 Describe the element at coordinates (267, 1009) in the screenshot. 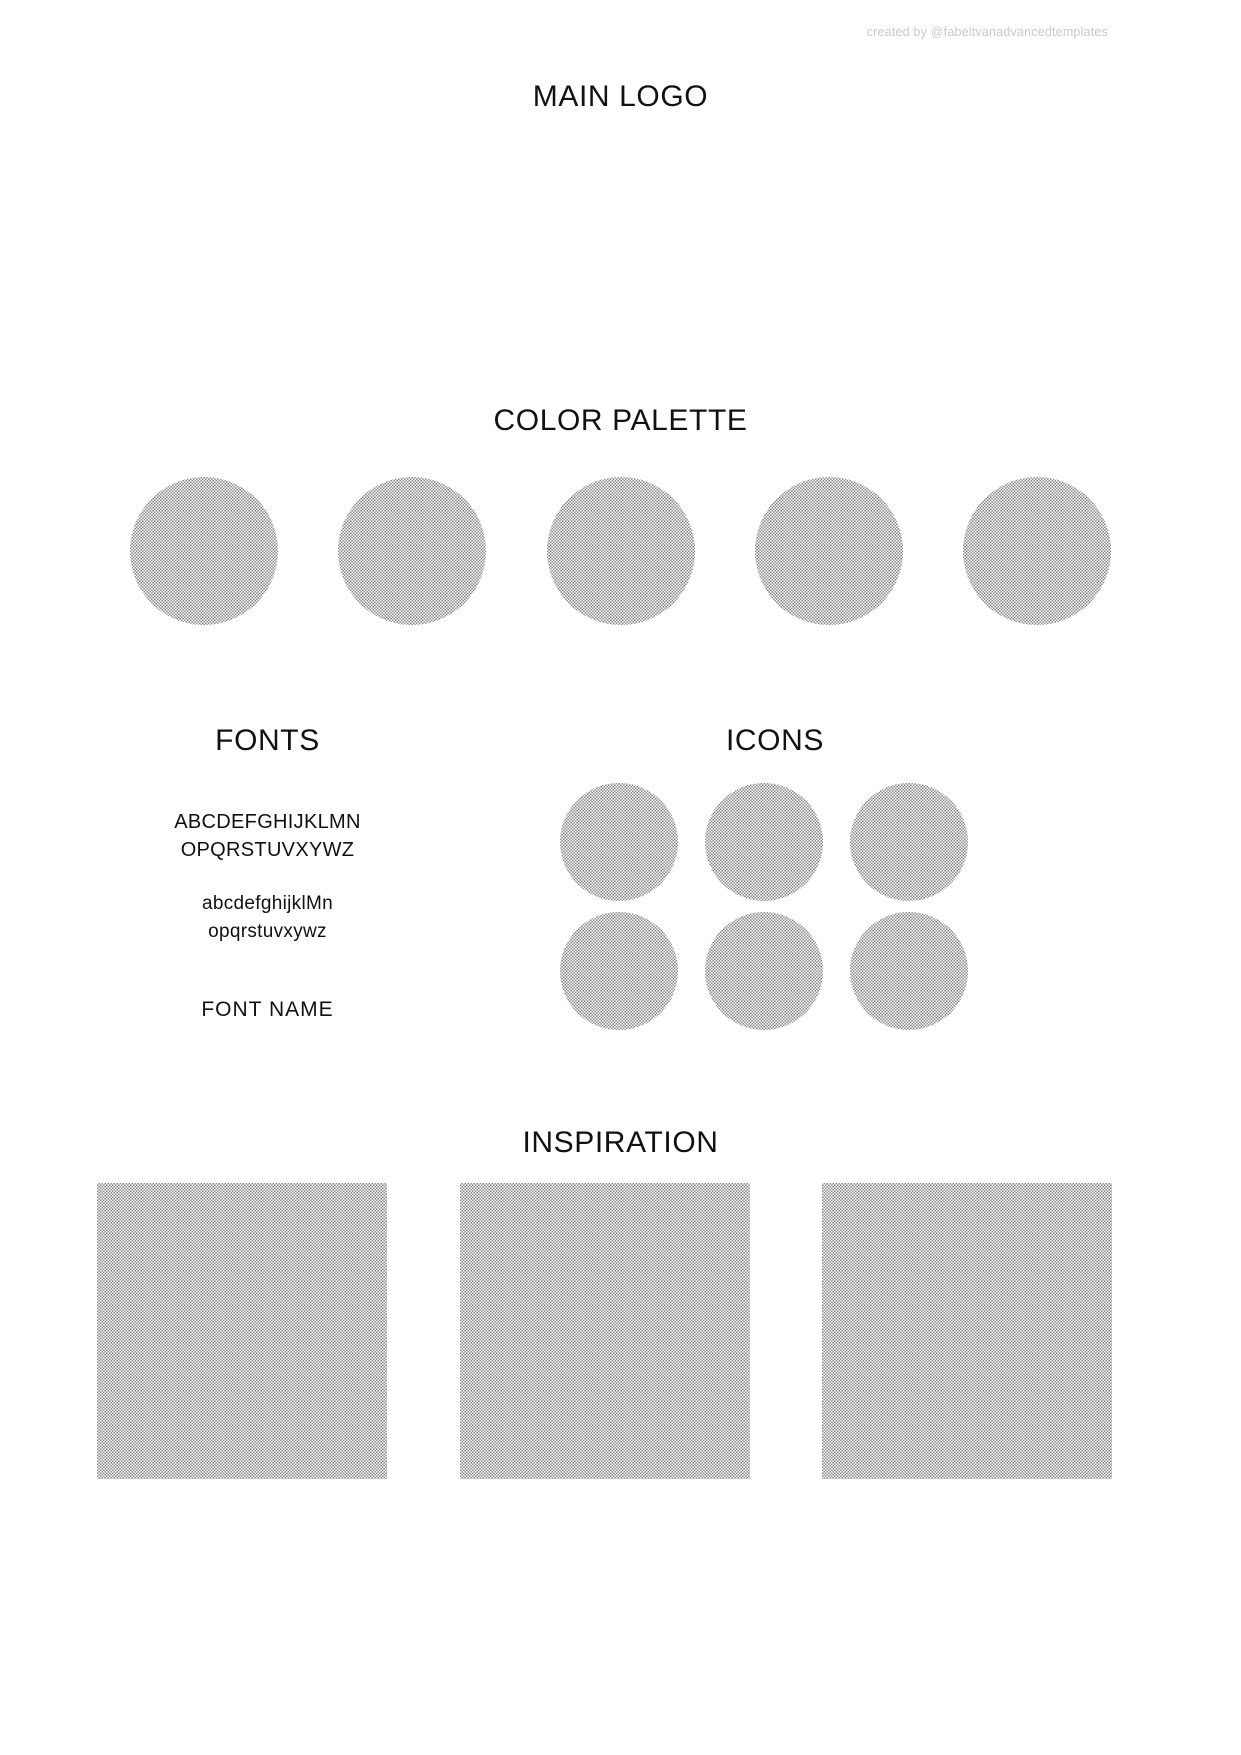

I see `font-name-label: FONT NAME` at that location.